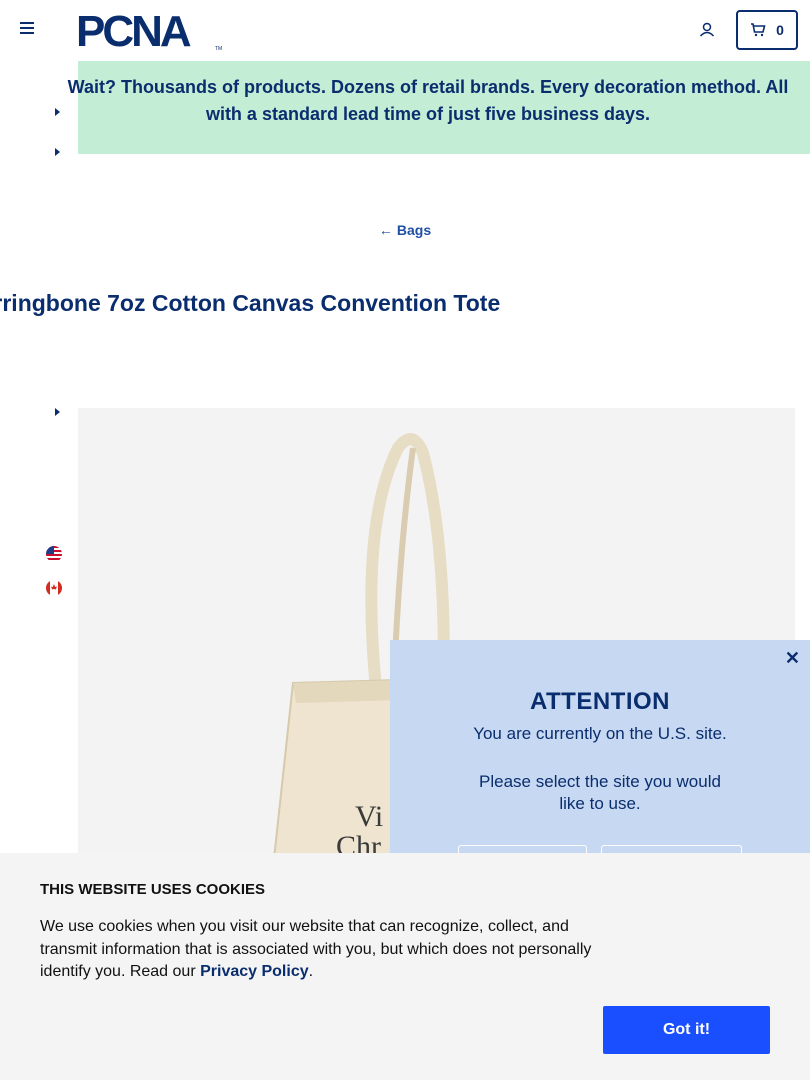 The height and width of the screenshot is (1080, 810). Describe the element at coordinates (254, 971) in the screenshot. I see `privacy-policy-link: Privacy Policy` at that location.